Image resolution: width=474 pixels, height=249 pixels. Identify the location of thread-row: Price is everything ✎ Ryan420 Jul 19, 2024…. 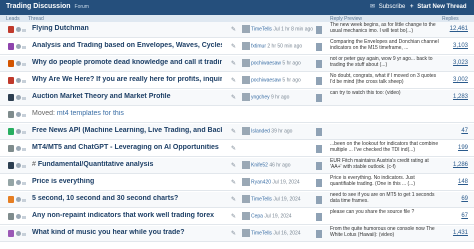
(237, 183).